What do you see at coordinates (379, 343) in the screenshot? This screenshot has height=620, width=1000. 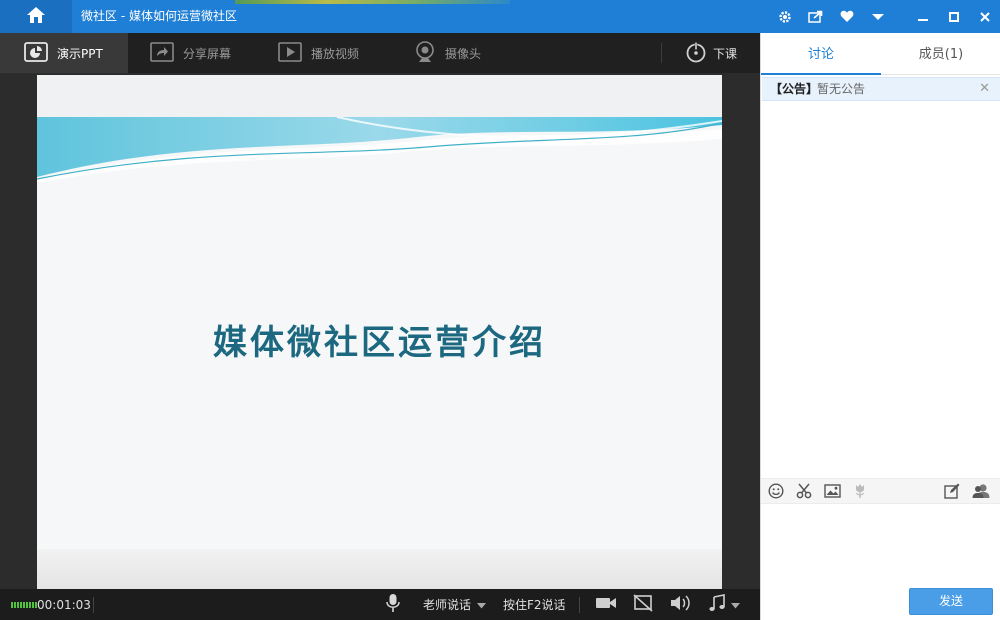 I see `slide-title: 媒体微社区运营介绍` at bounding box center [379, 343].